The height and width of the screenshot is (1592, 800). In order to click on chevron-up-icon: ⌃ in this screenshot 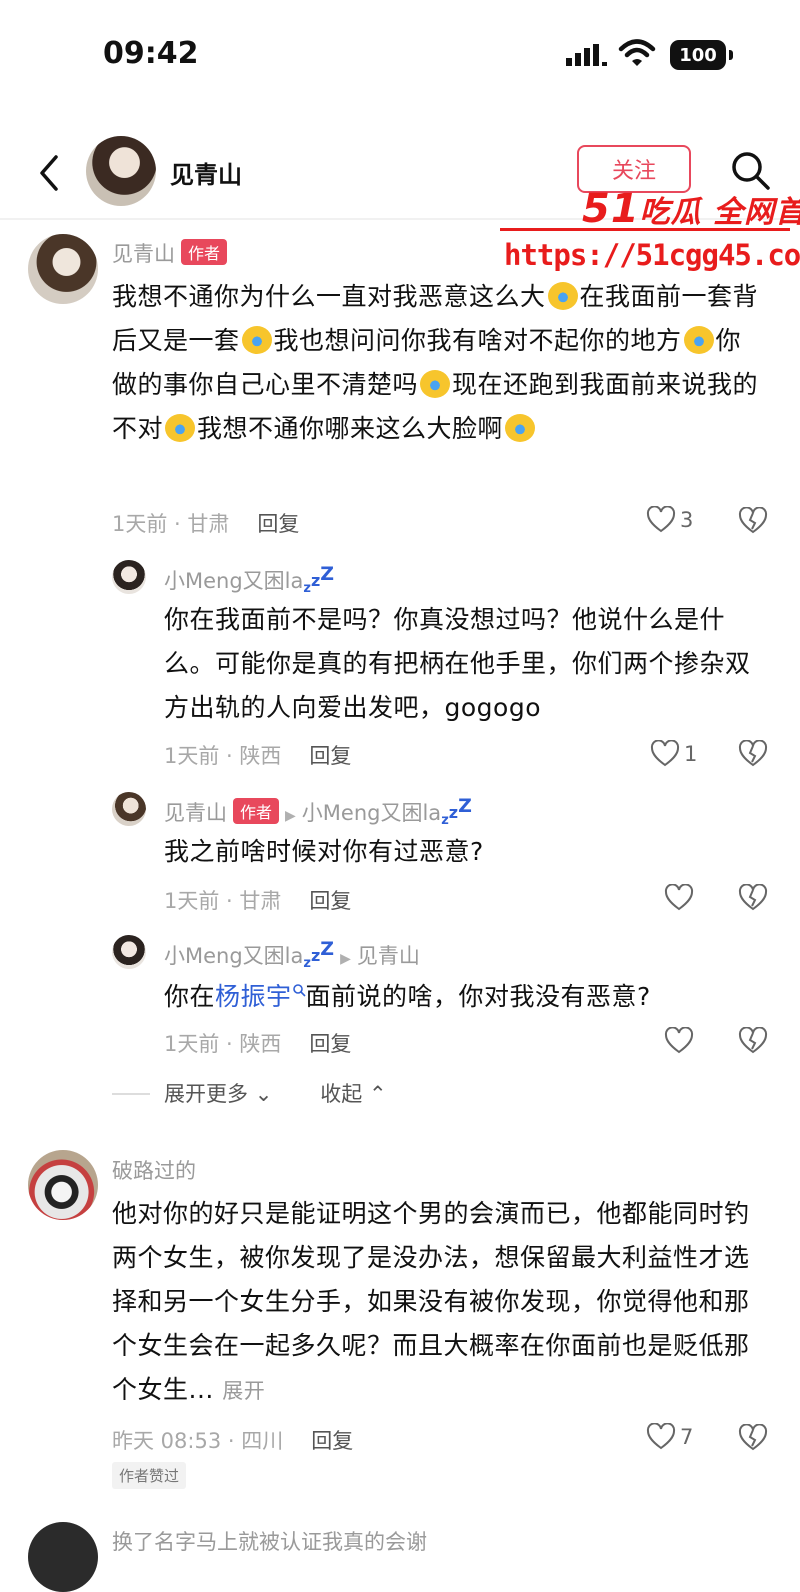, I will do `click(377, 1094)`.